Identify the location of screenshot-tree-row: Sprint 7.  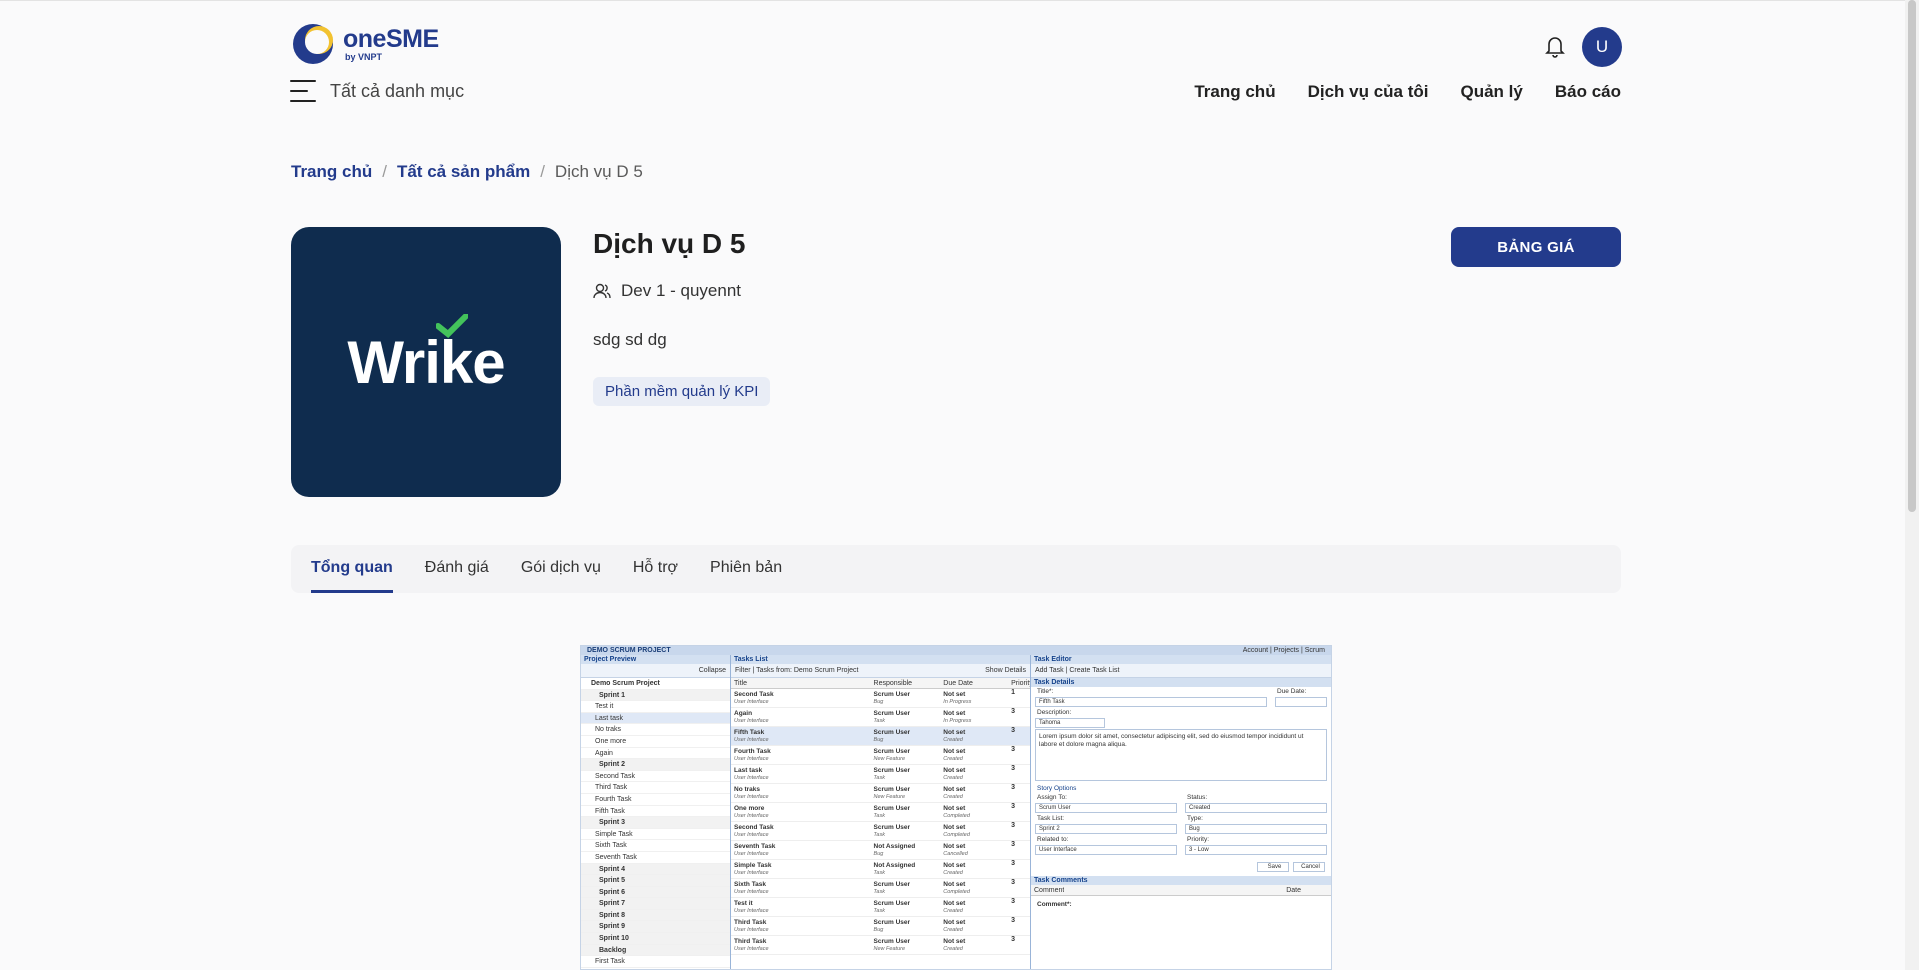
(655, 904).